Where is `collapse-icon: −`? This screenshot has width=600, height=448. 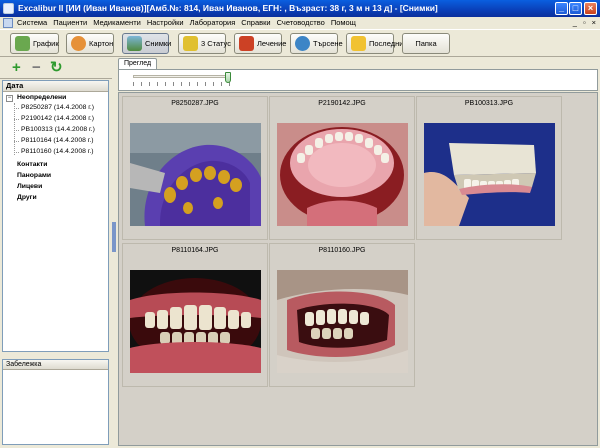 collapse-icon: − is located at coordinates (9, 98).